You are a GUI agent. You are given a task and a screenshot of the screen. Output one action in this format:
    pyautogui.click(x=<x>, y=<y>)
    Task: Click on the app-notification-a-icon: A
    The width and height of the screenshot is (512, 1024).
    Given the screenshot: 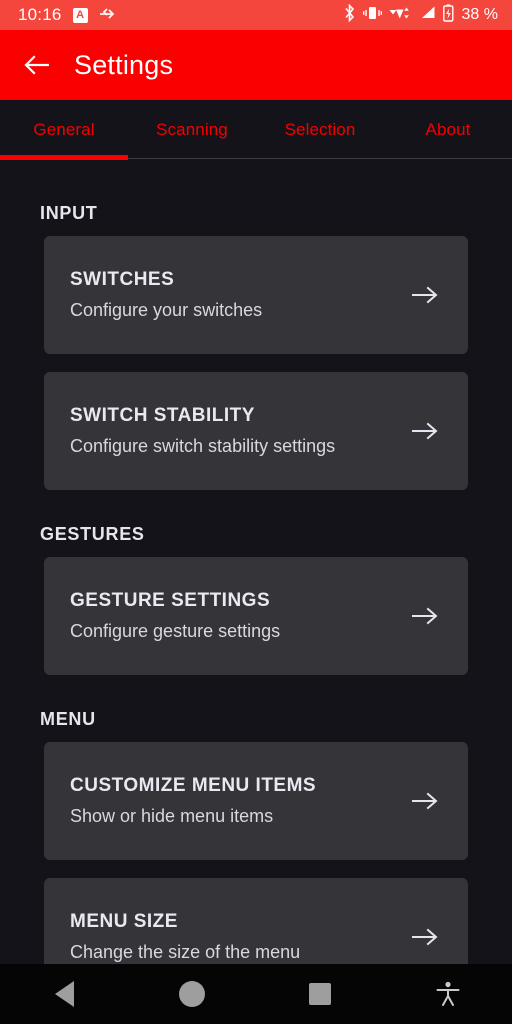 What is the action you would take?
    pyautogui.click(x=80, y=15)
    